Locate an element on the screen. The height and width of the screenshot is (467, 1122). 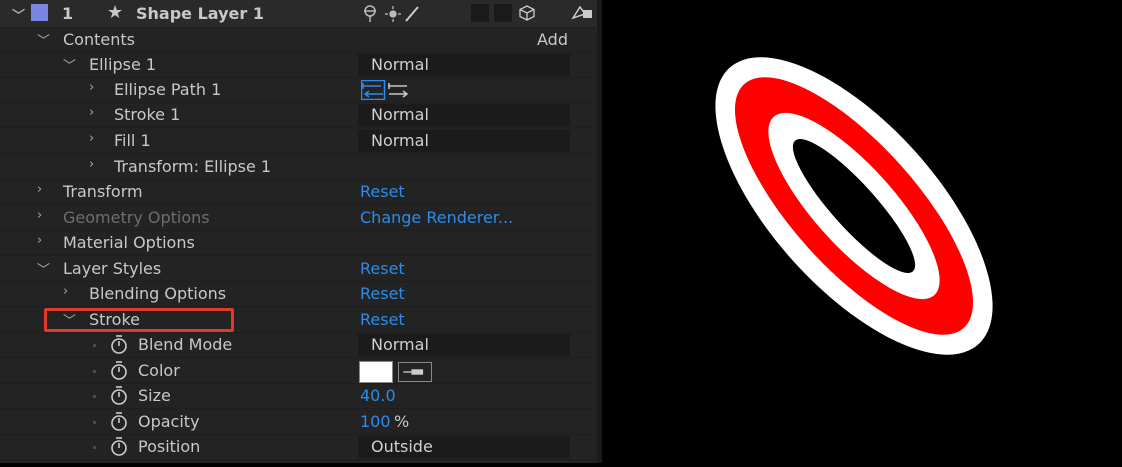
ellipse-fill-blend-dropdown: Normal is located at coordinates (464, 141).